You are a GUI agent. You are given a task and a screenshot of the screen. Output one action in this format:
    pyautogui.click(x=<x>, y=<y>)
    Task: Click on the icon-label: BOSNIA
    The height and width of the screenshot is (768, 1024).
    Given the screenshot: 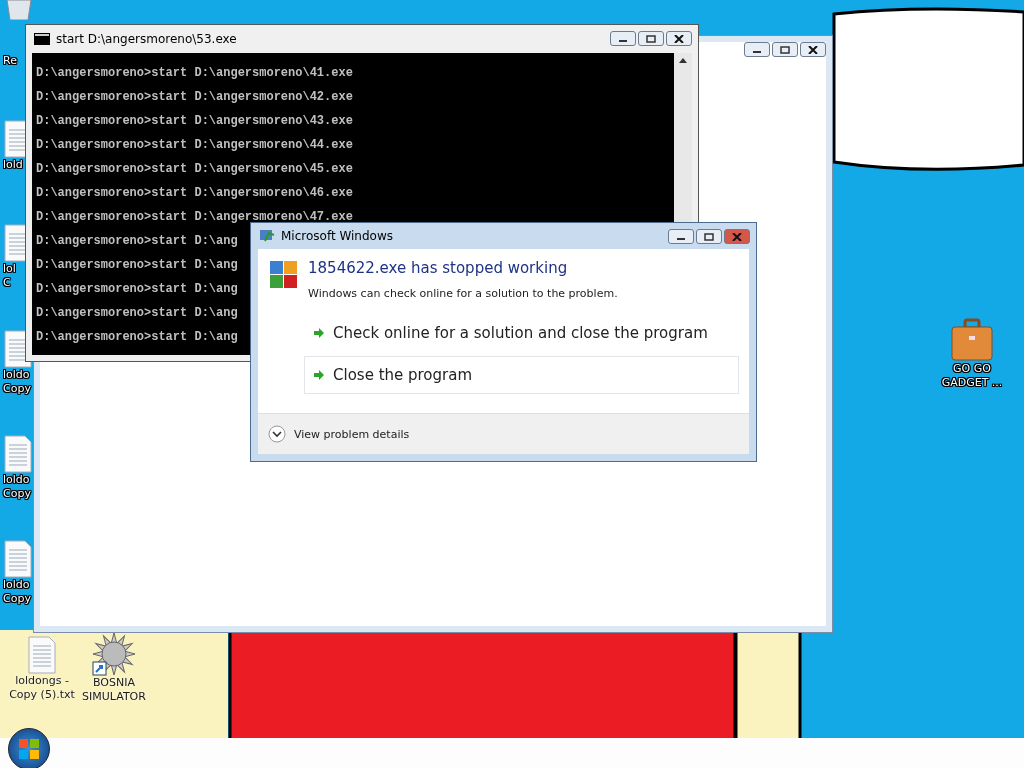 What is the action you would take?
    pyautogui.click(x=114, y=683)
    